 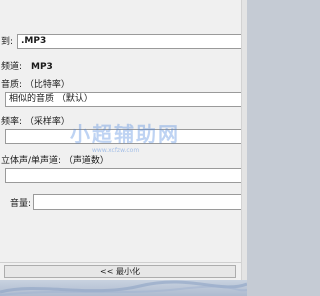 I want to click on output-format-label: 到:, so click(x=7, y=42).